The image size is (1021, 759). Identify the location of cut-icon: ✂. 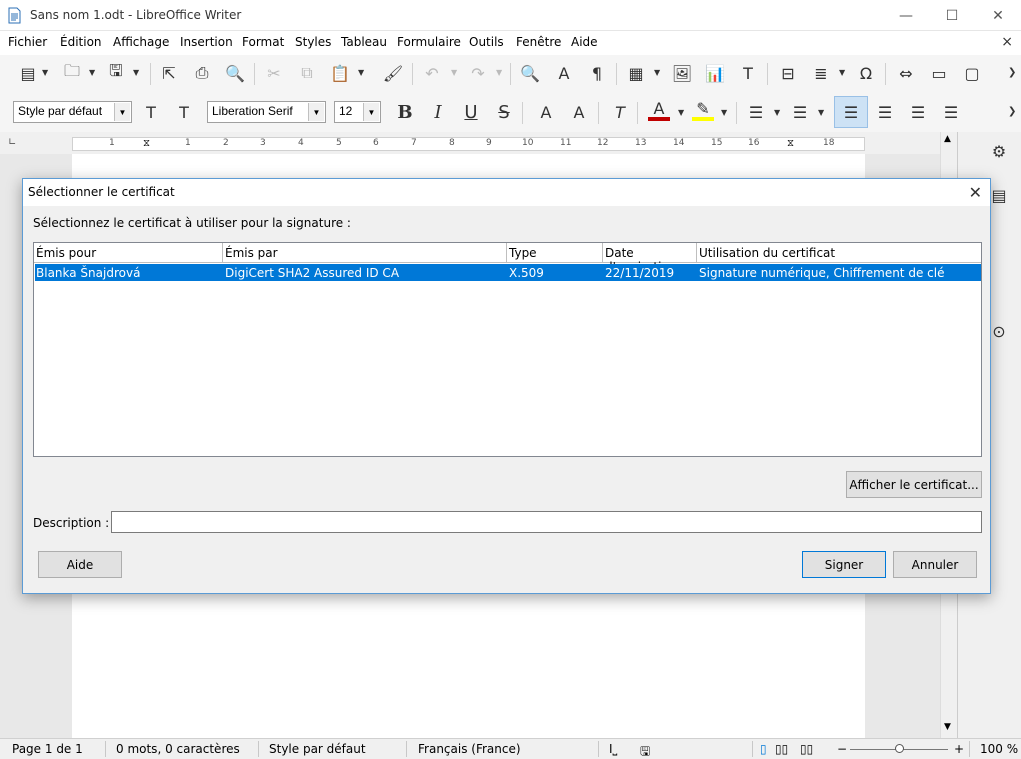
(274, 73).